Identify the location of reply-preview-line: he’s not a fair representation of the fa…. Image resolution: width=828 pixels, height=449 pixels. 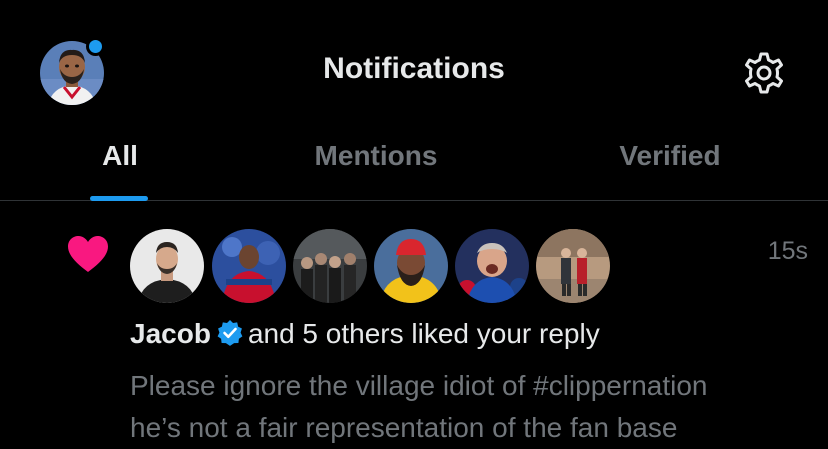
(404, 427).